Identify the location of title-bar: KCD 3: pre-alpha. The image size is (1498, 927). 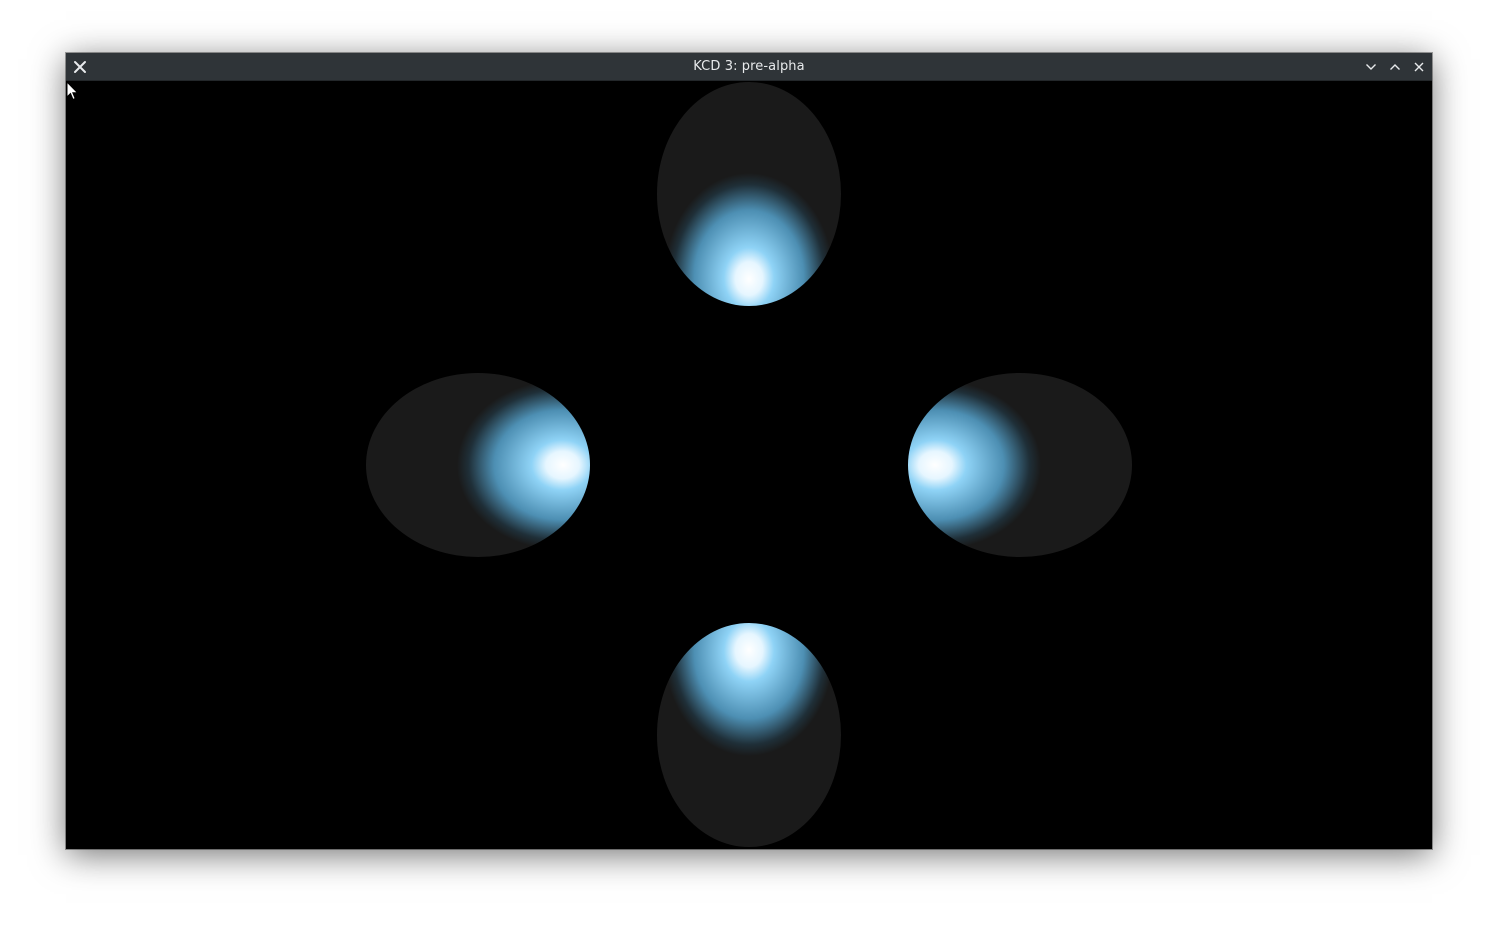
(749, 67).